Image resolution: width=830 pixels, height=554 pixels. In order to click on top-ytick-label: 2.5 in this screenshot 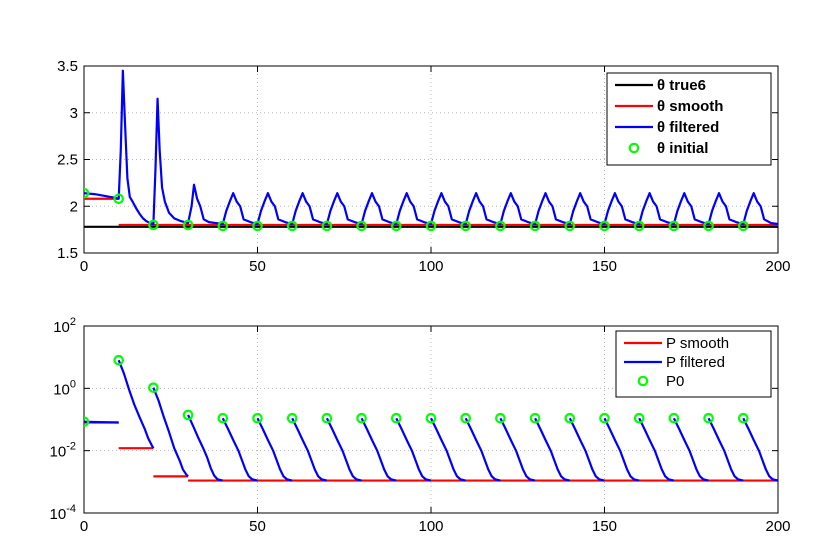, I will do `click(67, 160)`.